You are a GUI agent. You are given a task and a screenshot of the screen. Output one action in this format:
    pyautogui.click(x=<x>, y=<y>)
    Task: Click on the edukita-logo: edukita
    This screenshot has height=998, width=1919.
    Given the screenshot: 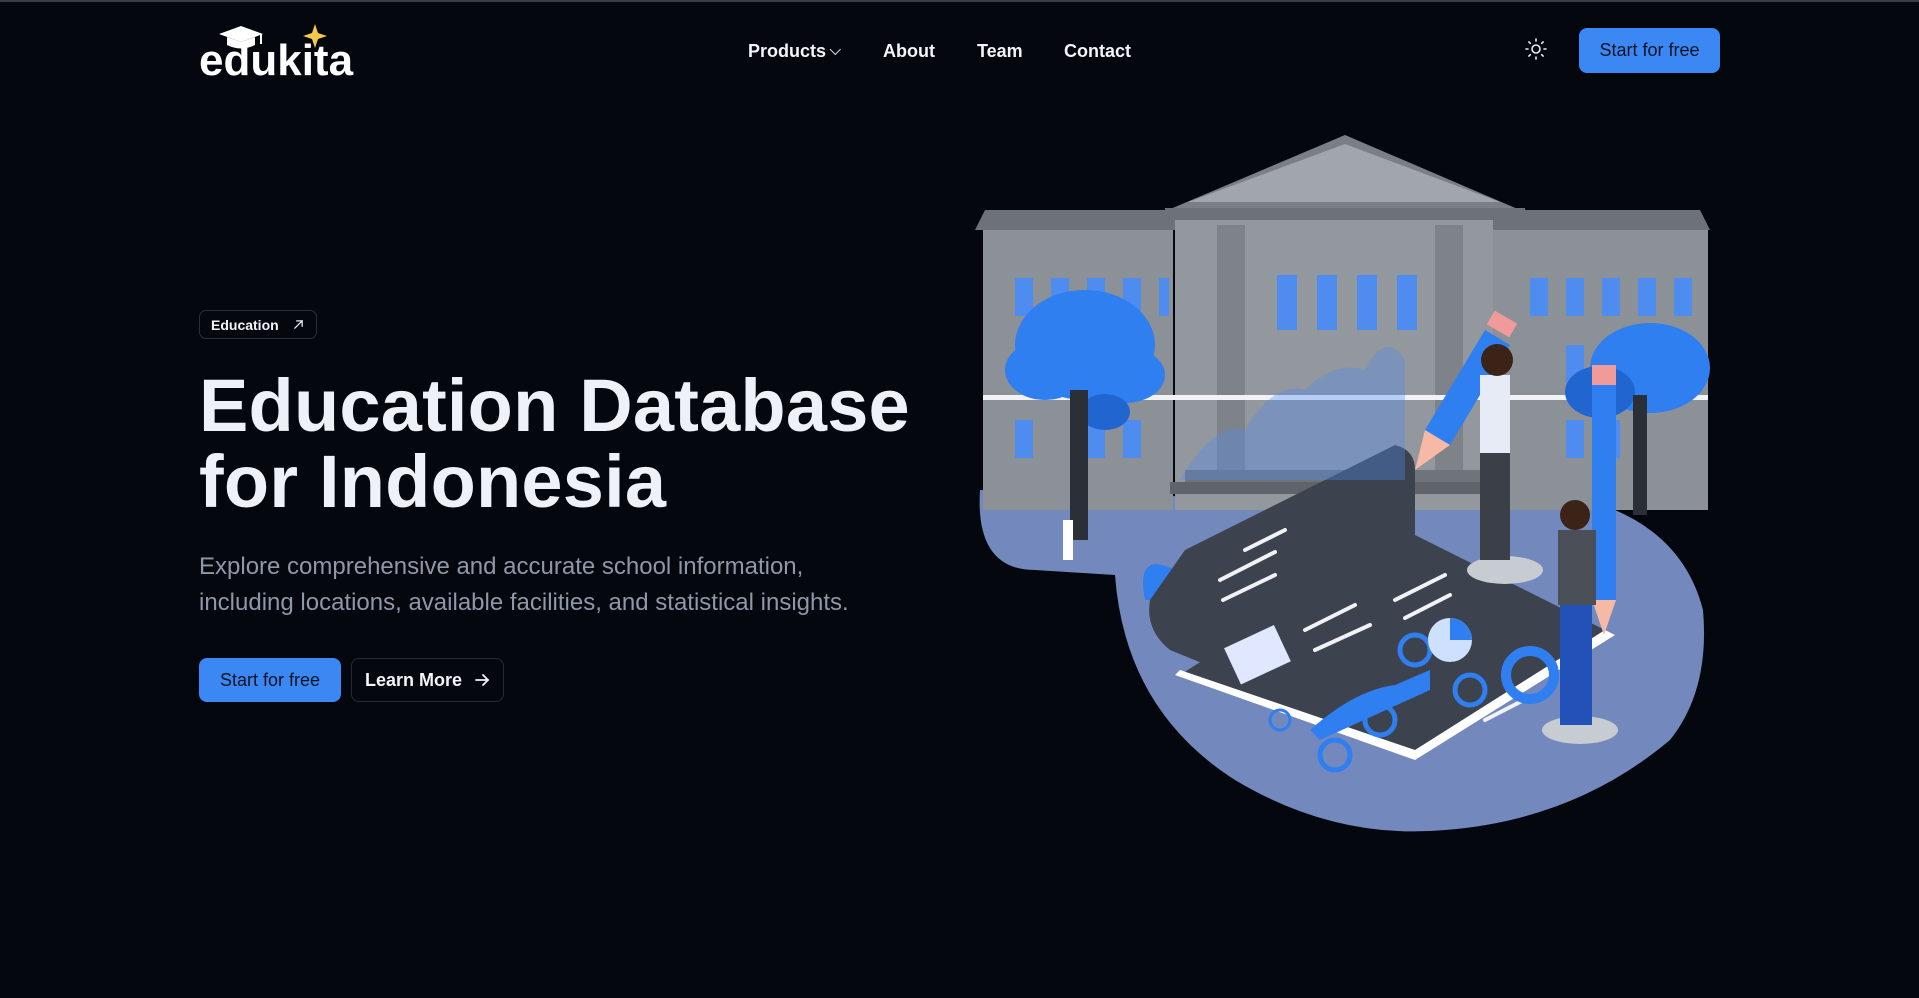 What is the action you would take?
    pyautogui.click(x=281, y=51)
    